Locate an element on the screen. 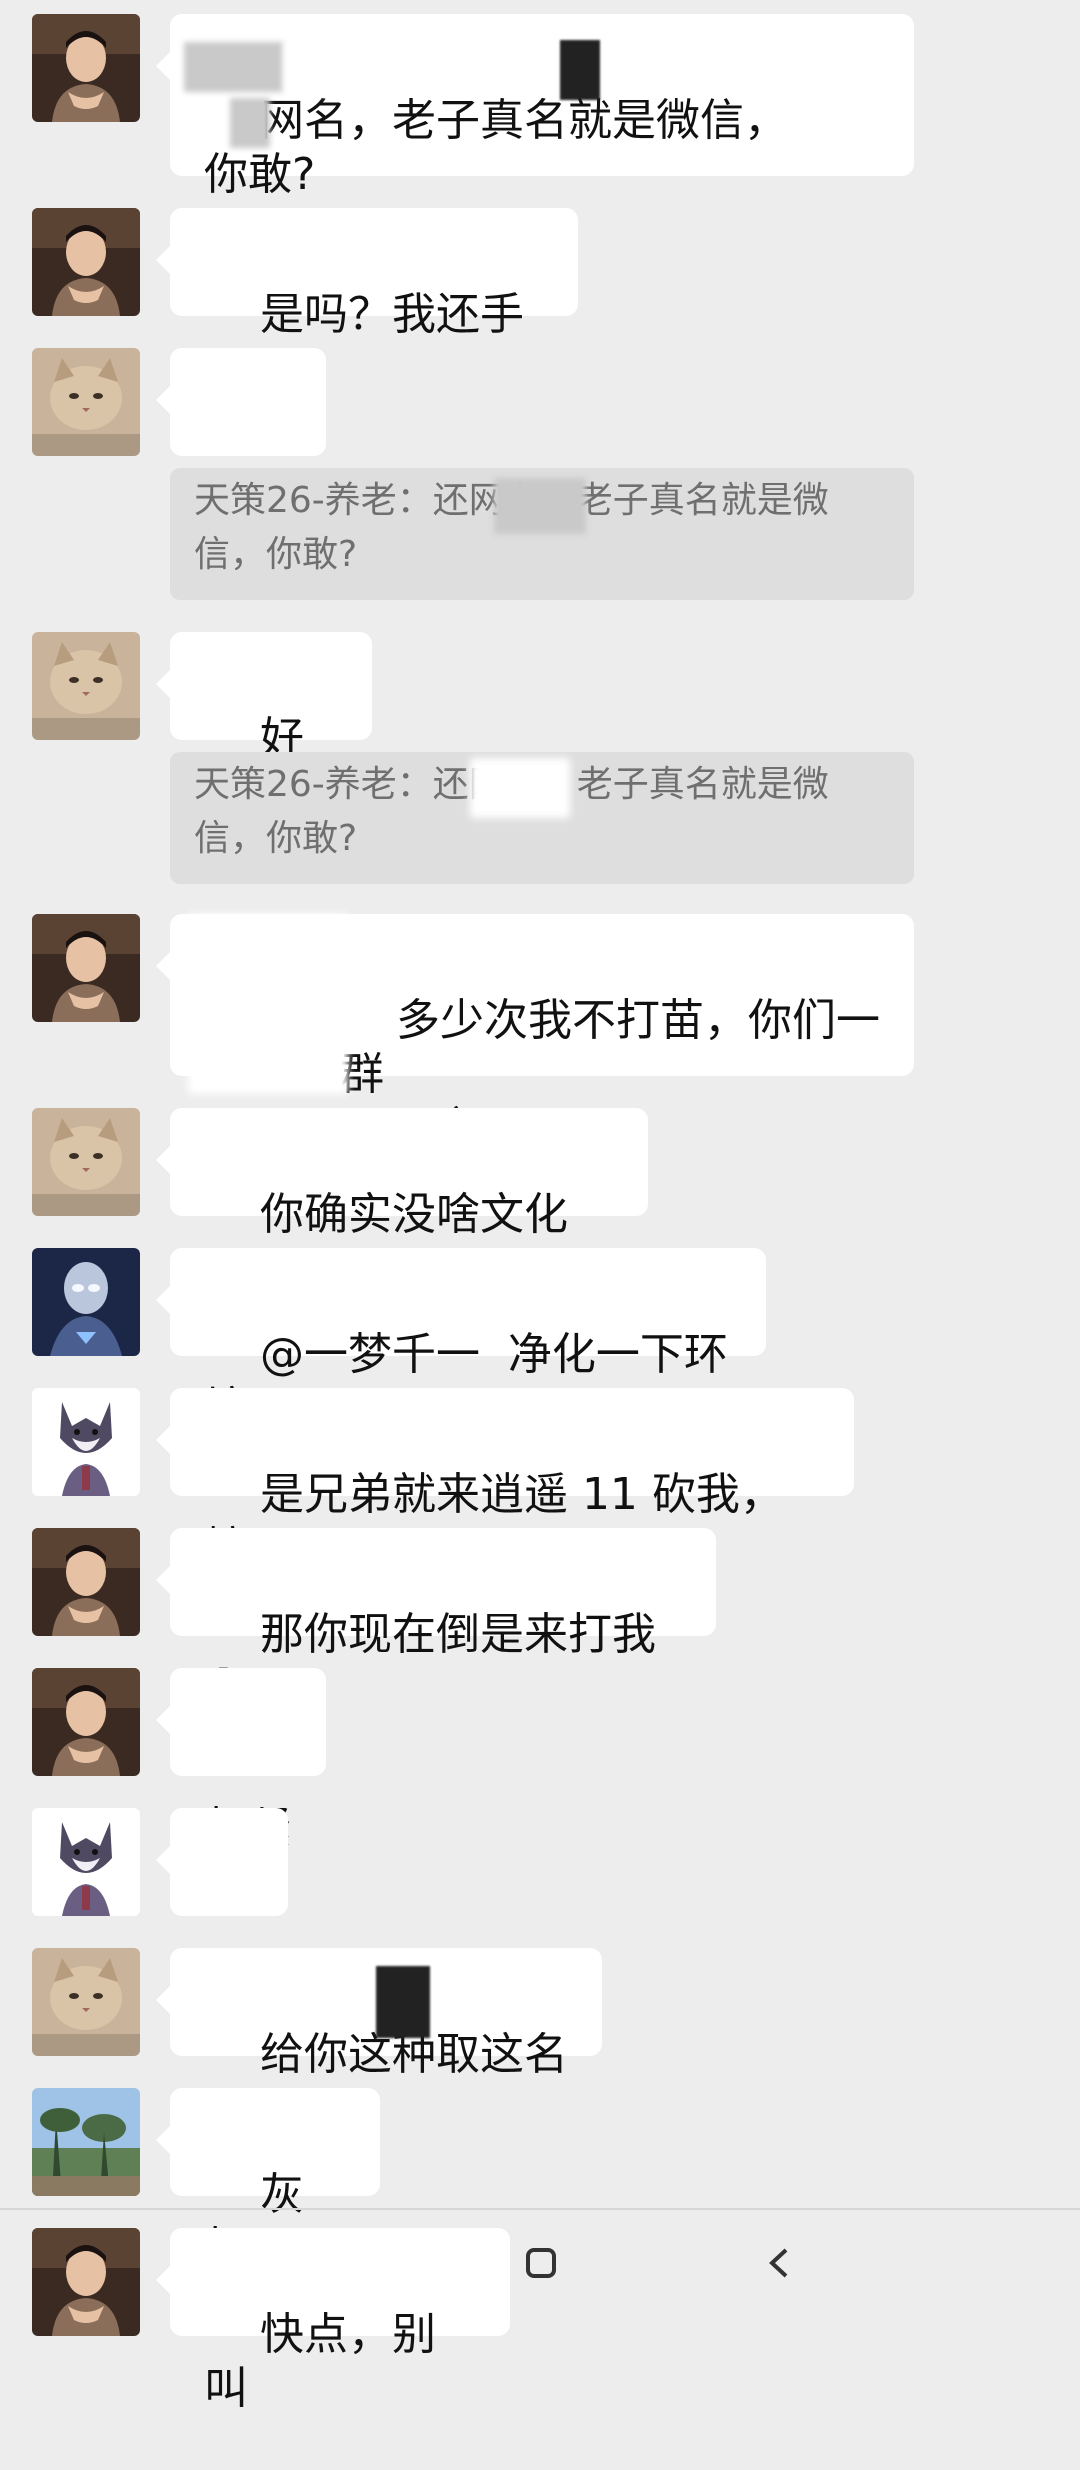 The image size is (1080, 2470). home-square-icon is located at coordinates (541, 2265).